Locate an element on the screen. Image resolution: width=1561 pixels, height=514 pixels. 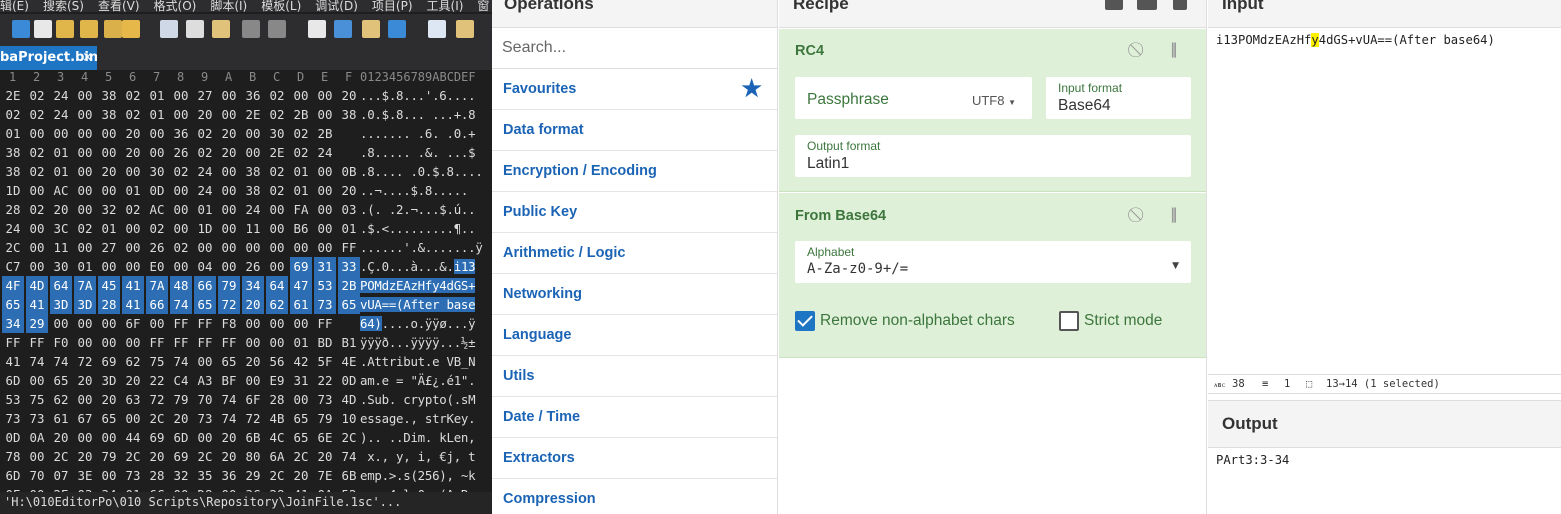
hex-byte: FA is located at coordinates (301, 209).